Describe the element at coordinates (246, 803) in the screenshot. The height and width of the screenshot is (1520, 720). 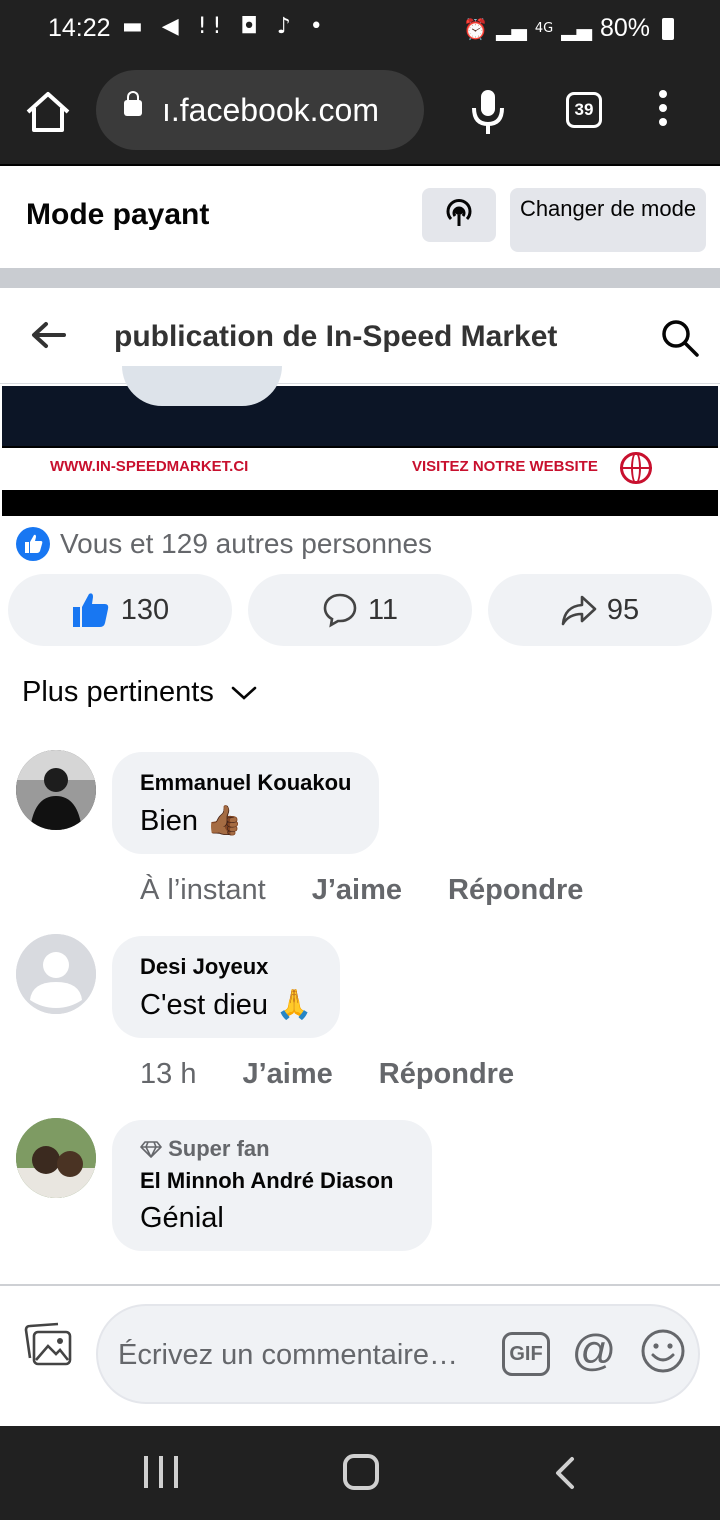
I see `comment-bubble: Emmanuel Kouakou Bien 👍🏾` at that location.